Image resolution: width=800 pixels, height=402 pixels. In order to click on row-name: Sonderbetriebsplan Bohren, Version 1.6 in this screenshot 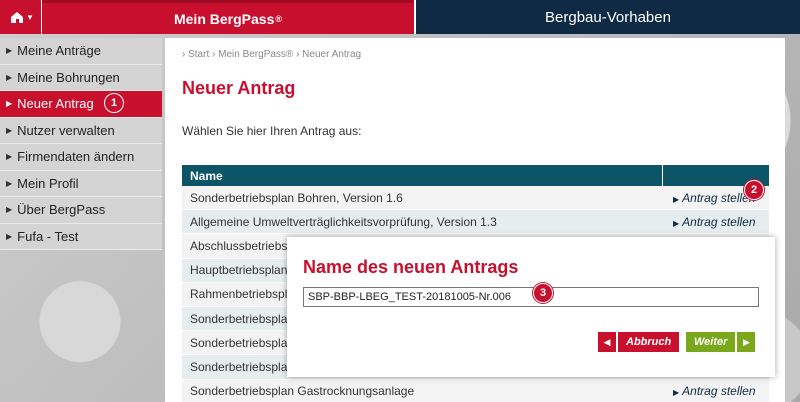, I will do `click(296, 197)`.